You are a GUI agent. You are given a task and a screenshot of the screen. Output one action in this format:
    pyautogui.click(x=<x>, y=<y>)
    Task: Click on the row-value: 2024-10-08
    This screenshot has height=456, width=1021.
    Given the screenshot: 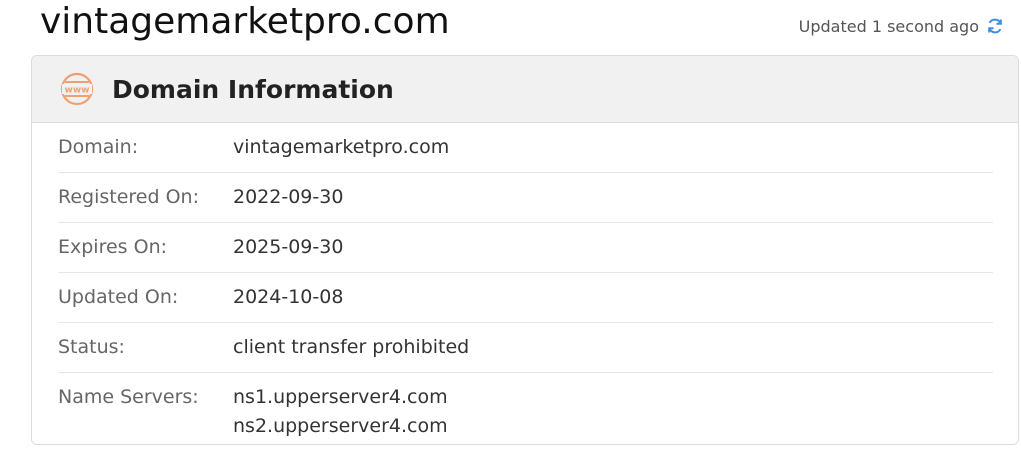 What is the action you would take?
    pyautogui.click(x=288, y=297)
    